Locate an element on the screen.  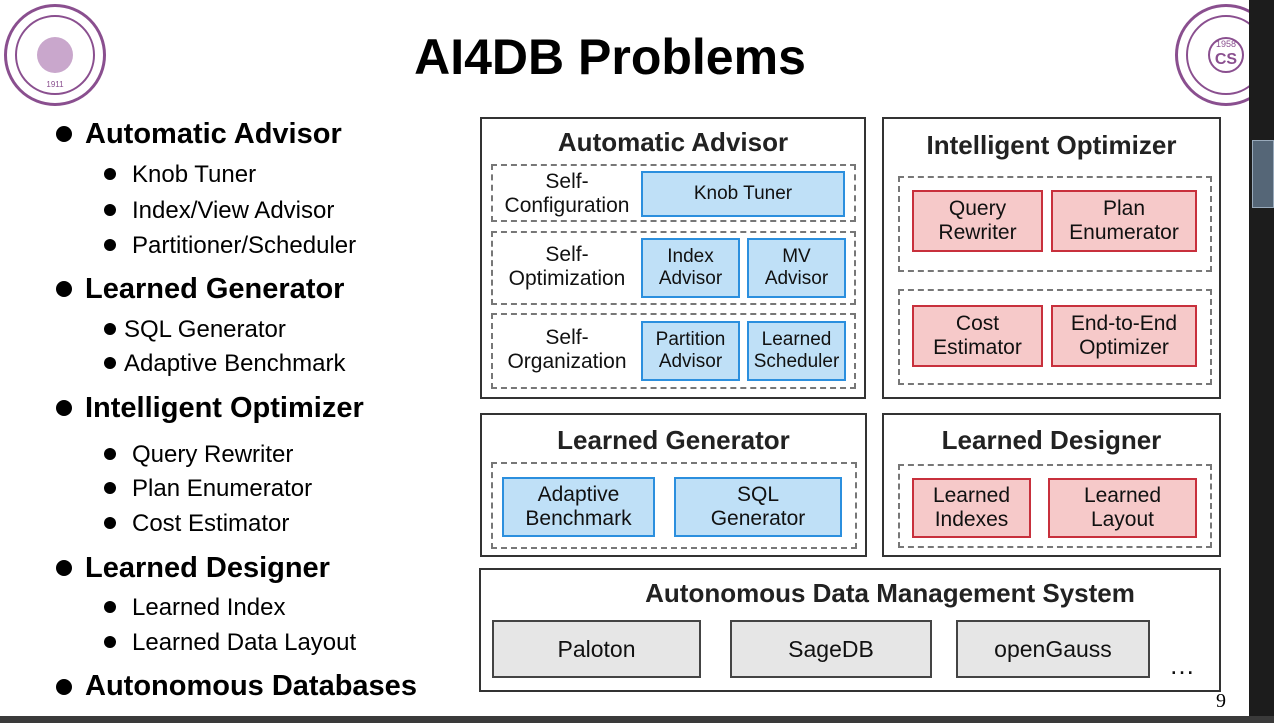
panel-title: Learned Designer is located at coordinates (1051, 440).